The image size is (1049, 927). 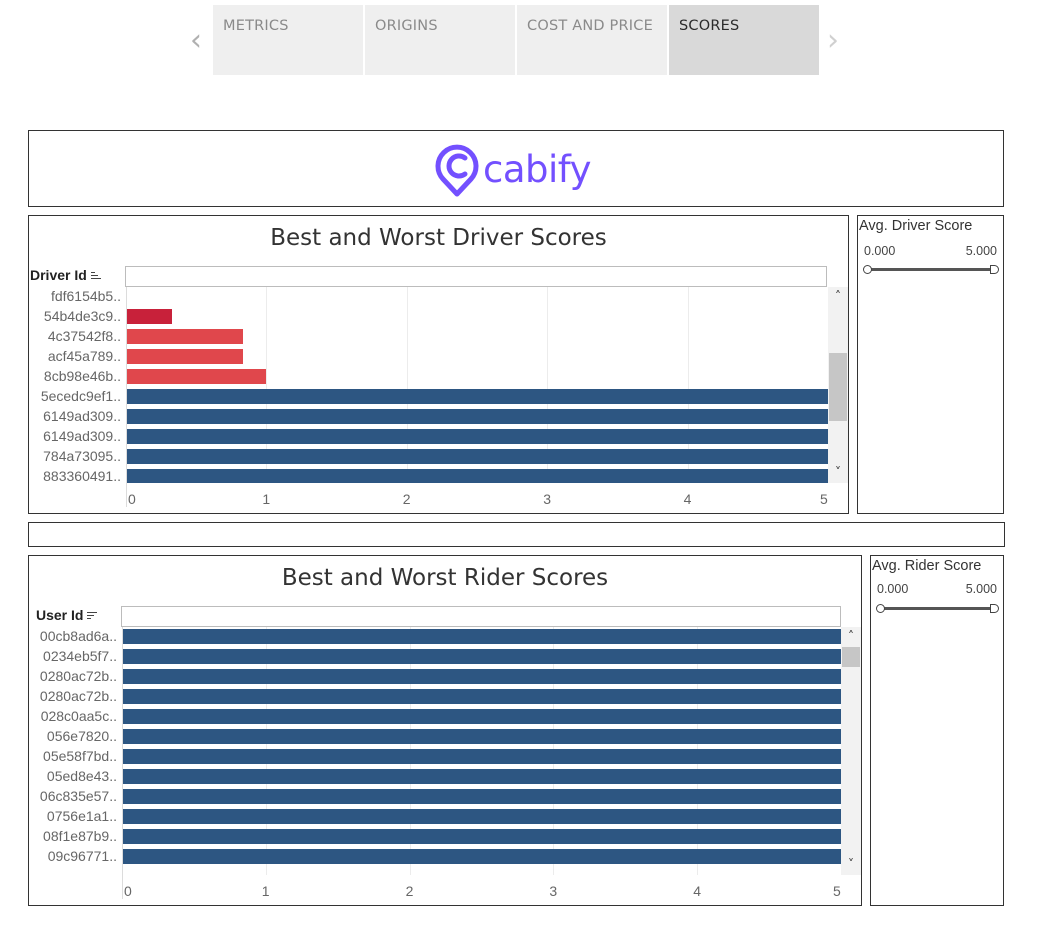 I want to click on rider-score-filter: Avg. Rider Score 0.000 5.000, so click(x=937, y=730).